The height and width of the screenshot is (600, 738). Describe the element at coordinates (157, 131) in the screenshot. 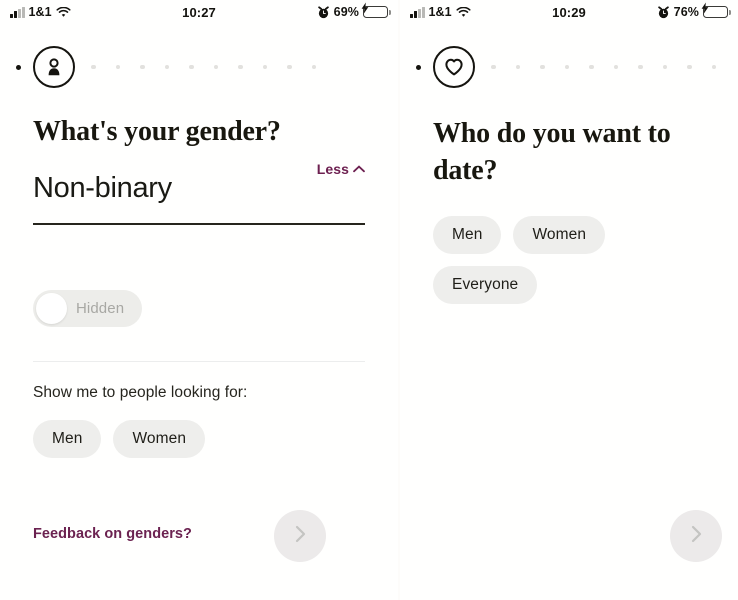

I see `page-title: What's your gender?` at that location.